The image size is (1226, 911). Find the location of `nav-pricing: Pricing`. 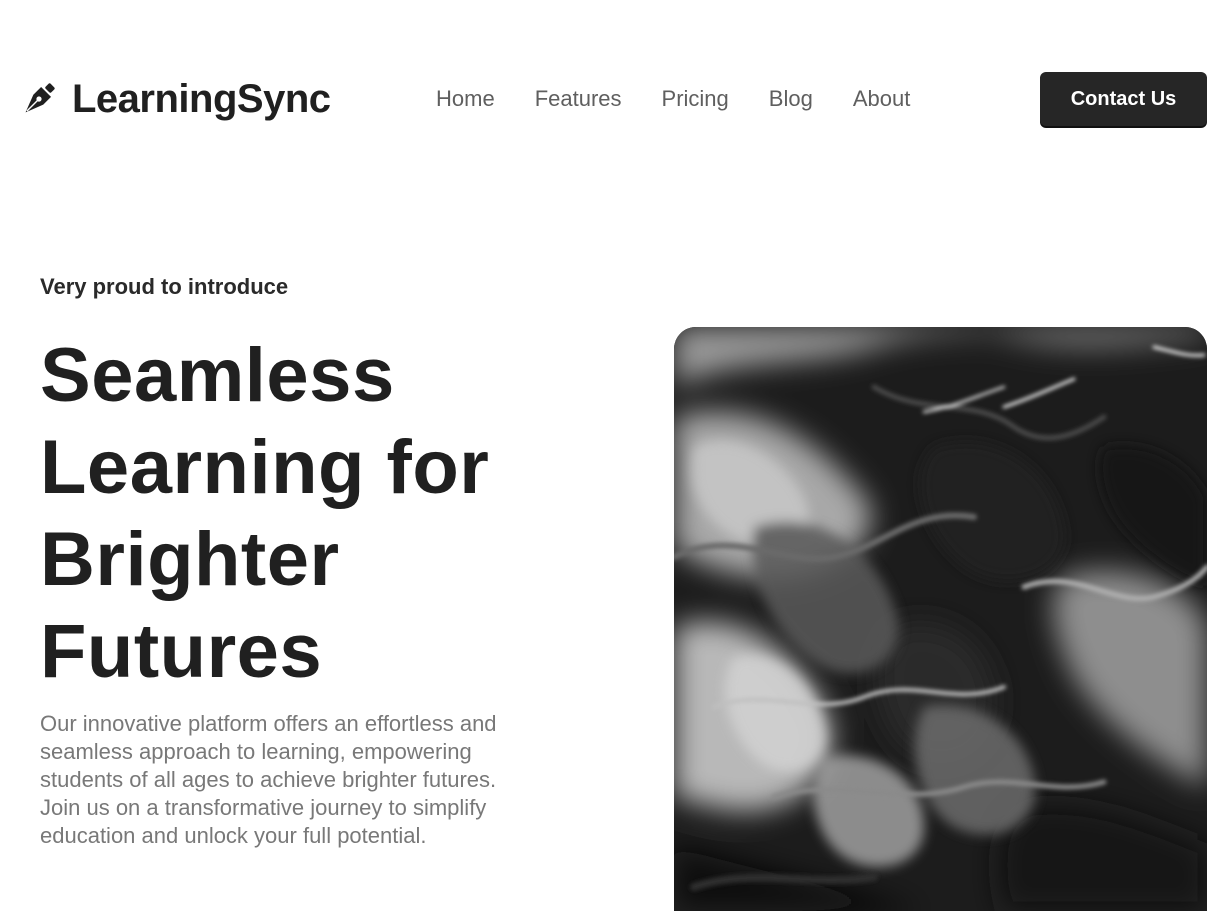

nav-pricing: Pricing is located at coordinates (695, 99).